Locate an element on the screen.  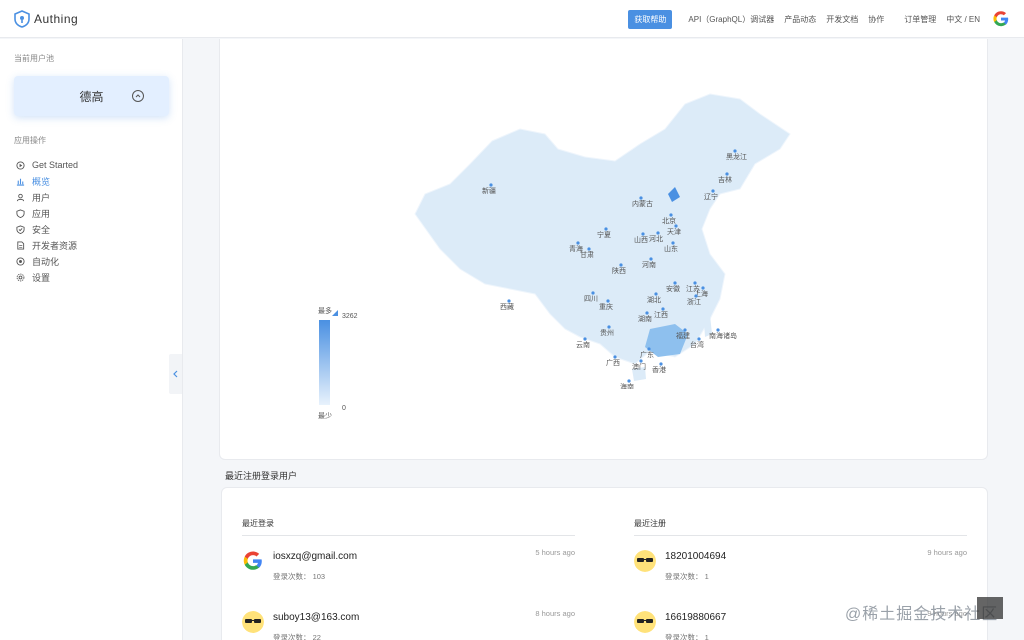
login-time: 8 hours ago is located at coordinates (555, 613).